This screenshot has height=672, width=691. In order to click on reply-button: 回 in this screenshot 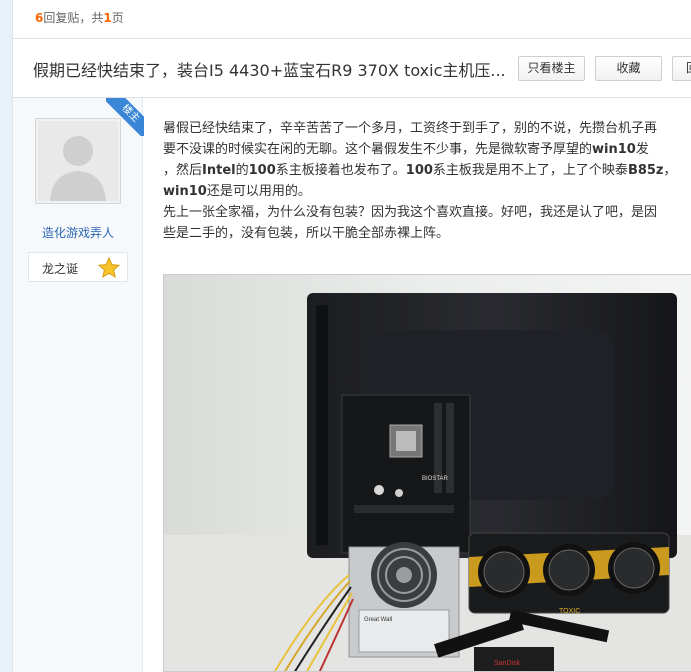, I will do `click(681, 68)`.